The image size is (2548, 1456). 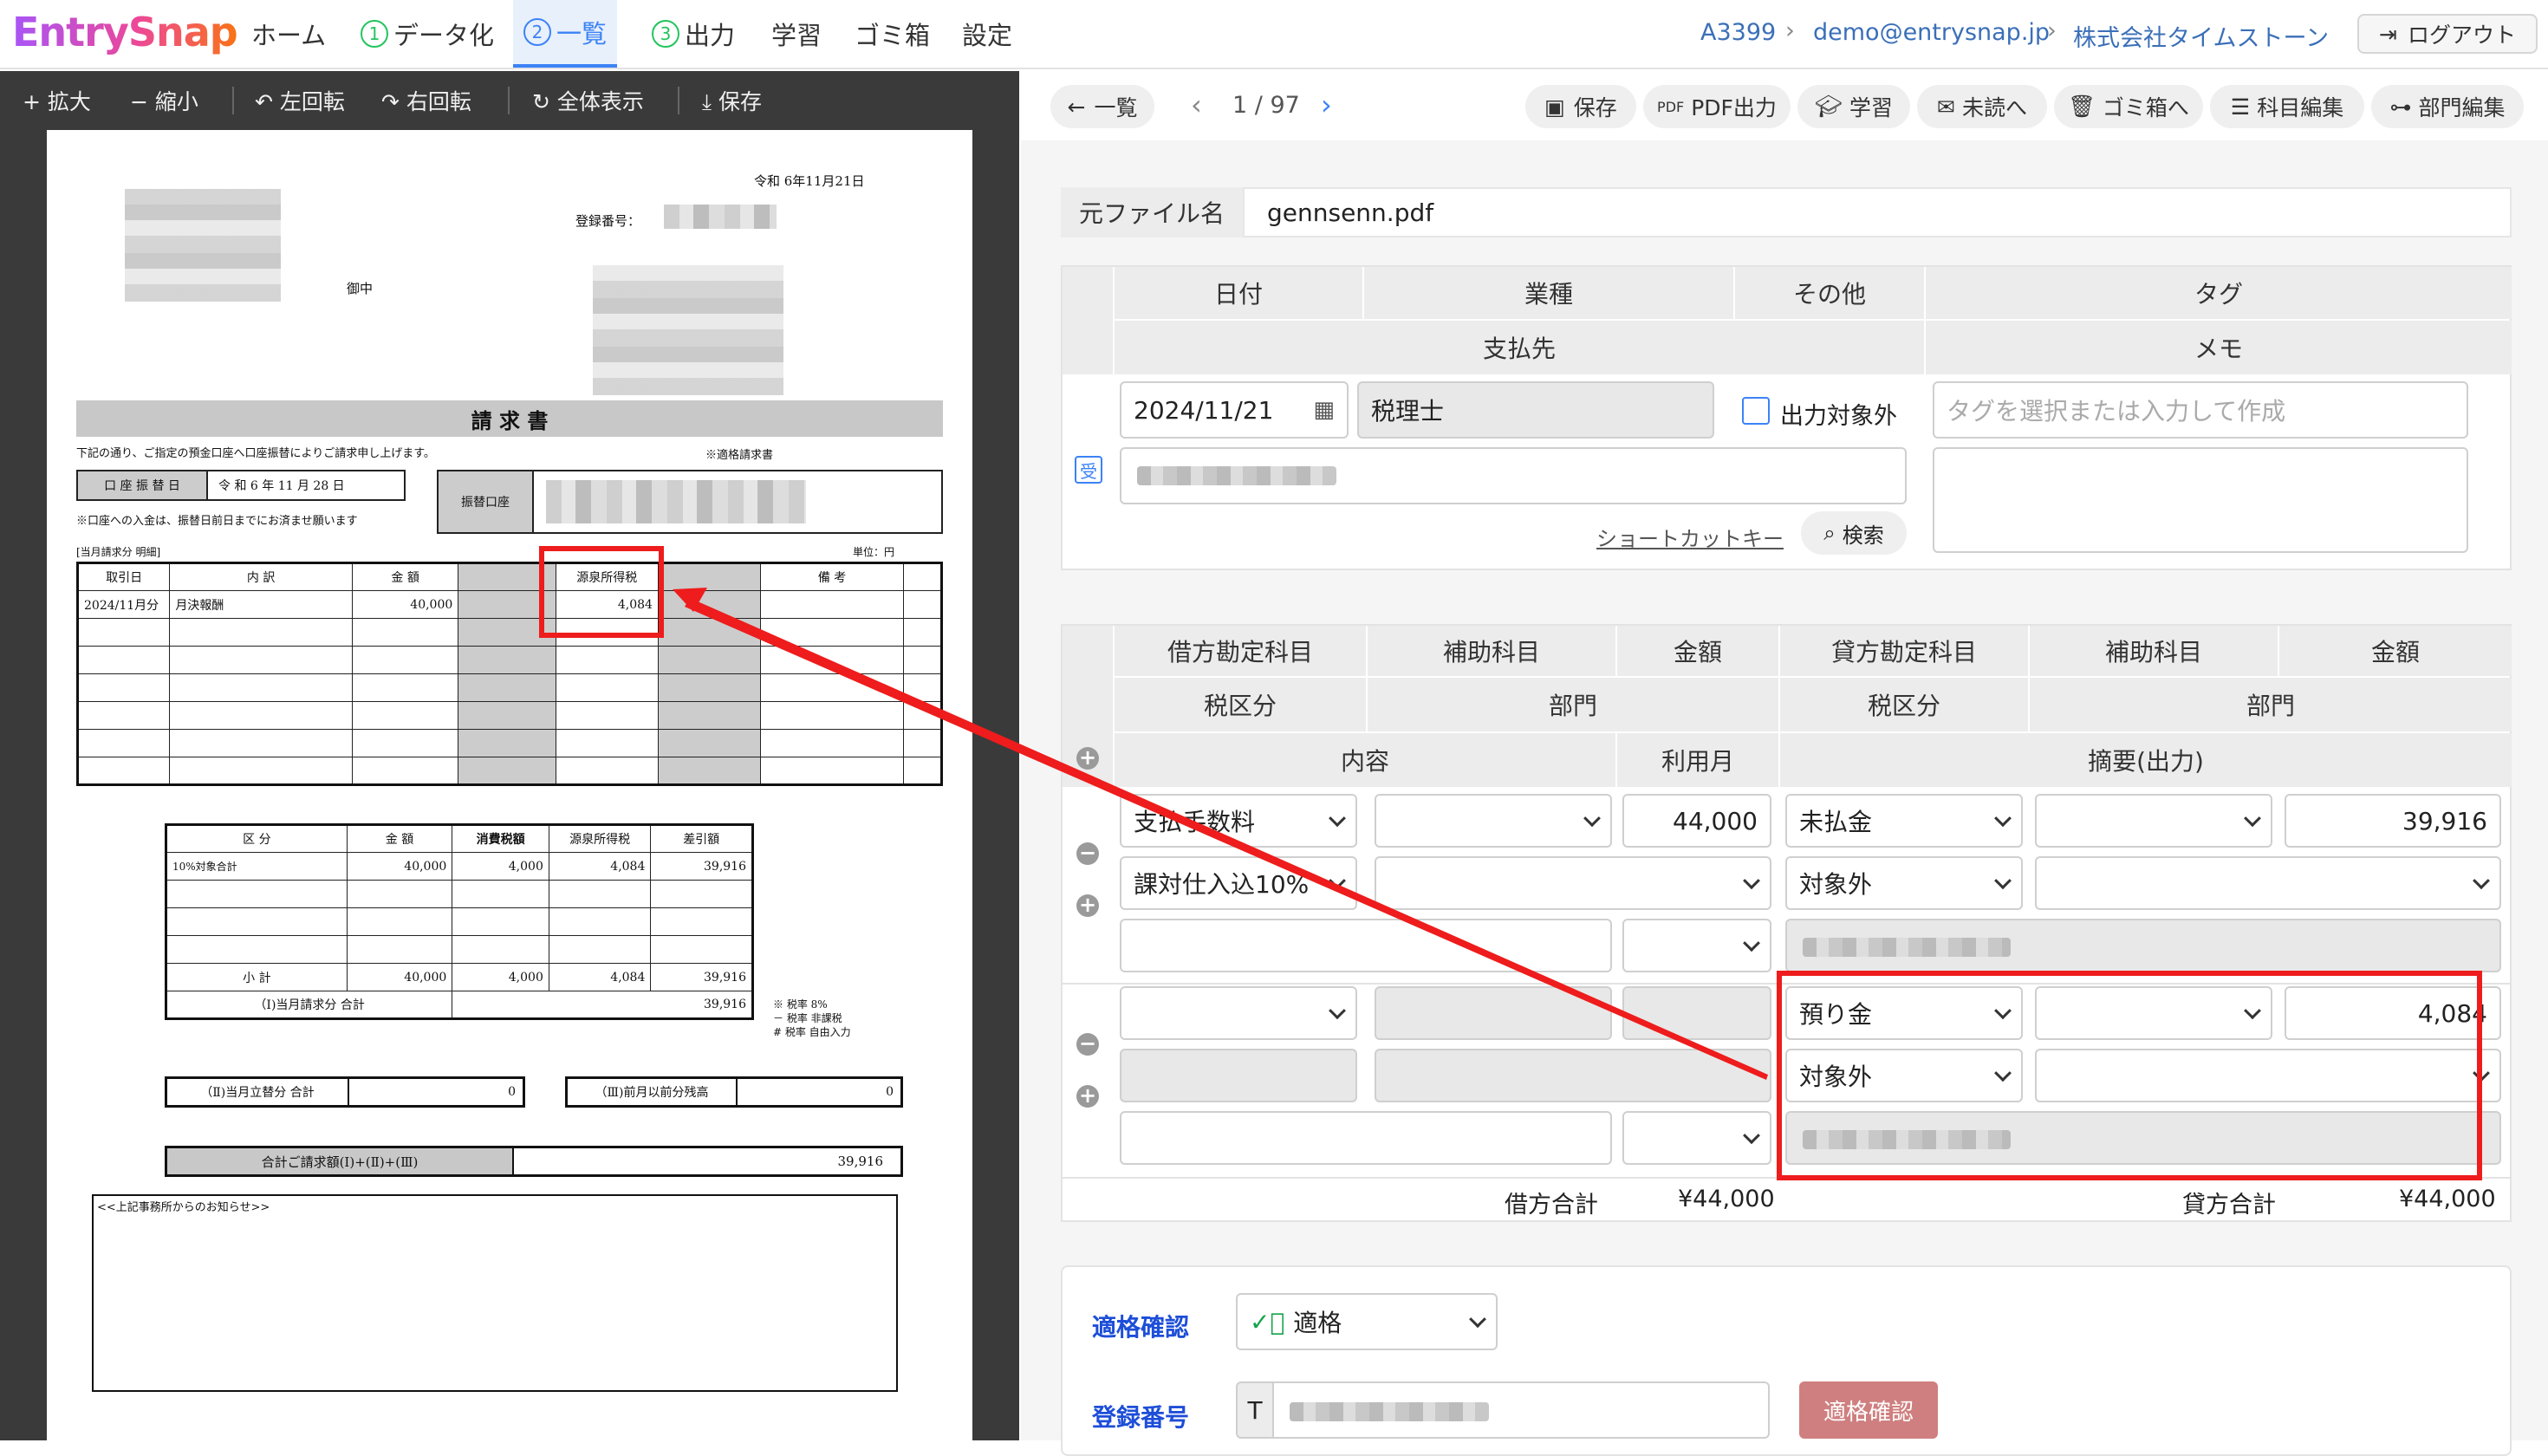 I want to click on viewer-save-button: ⤓ 保存, so click(x=732, y=100).